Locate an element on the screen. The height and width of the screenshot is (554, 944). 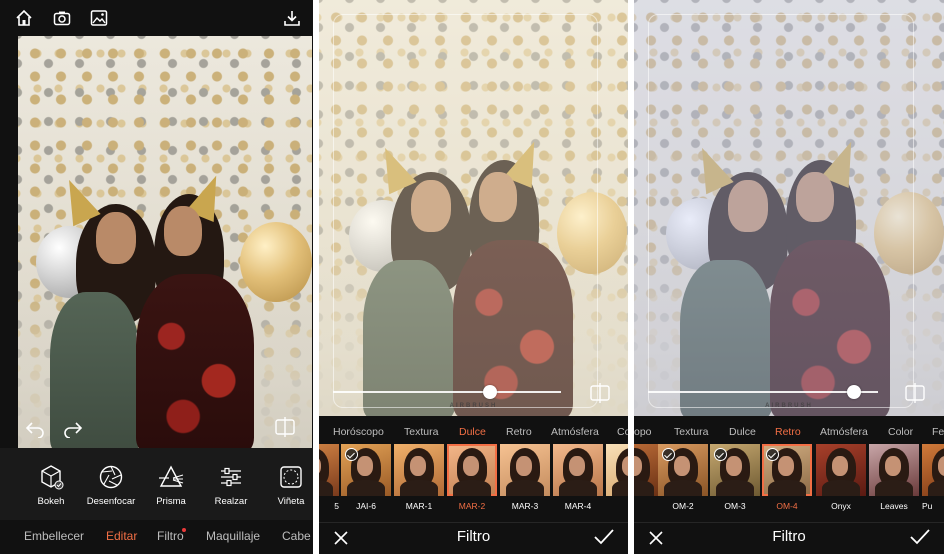
filter-thumb: MAR-2 is located at coordinates (472, 477).